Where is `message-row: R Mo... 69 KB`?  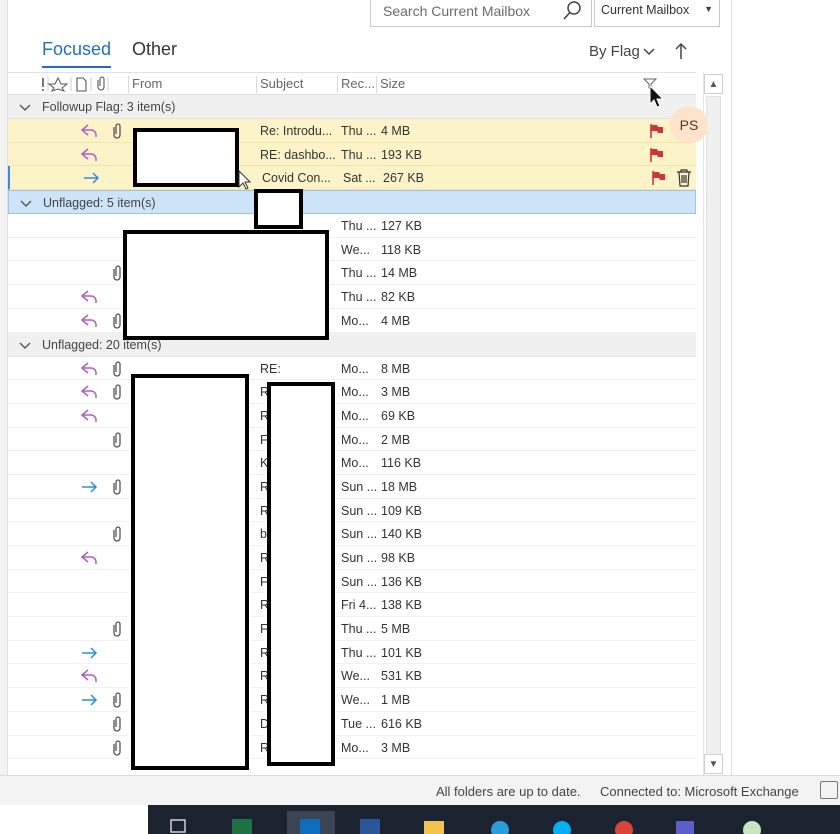
message-row: R Mo... 69 KB is located at coordinates (352, 415).